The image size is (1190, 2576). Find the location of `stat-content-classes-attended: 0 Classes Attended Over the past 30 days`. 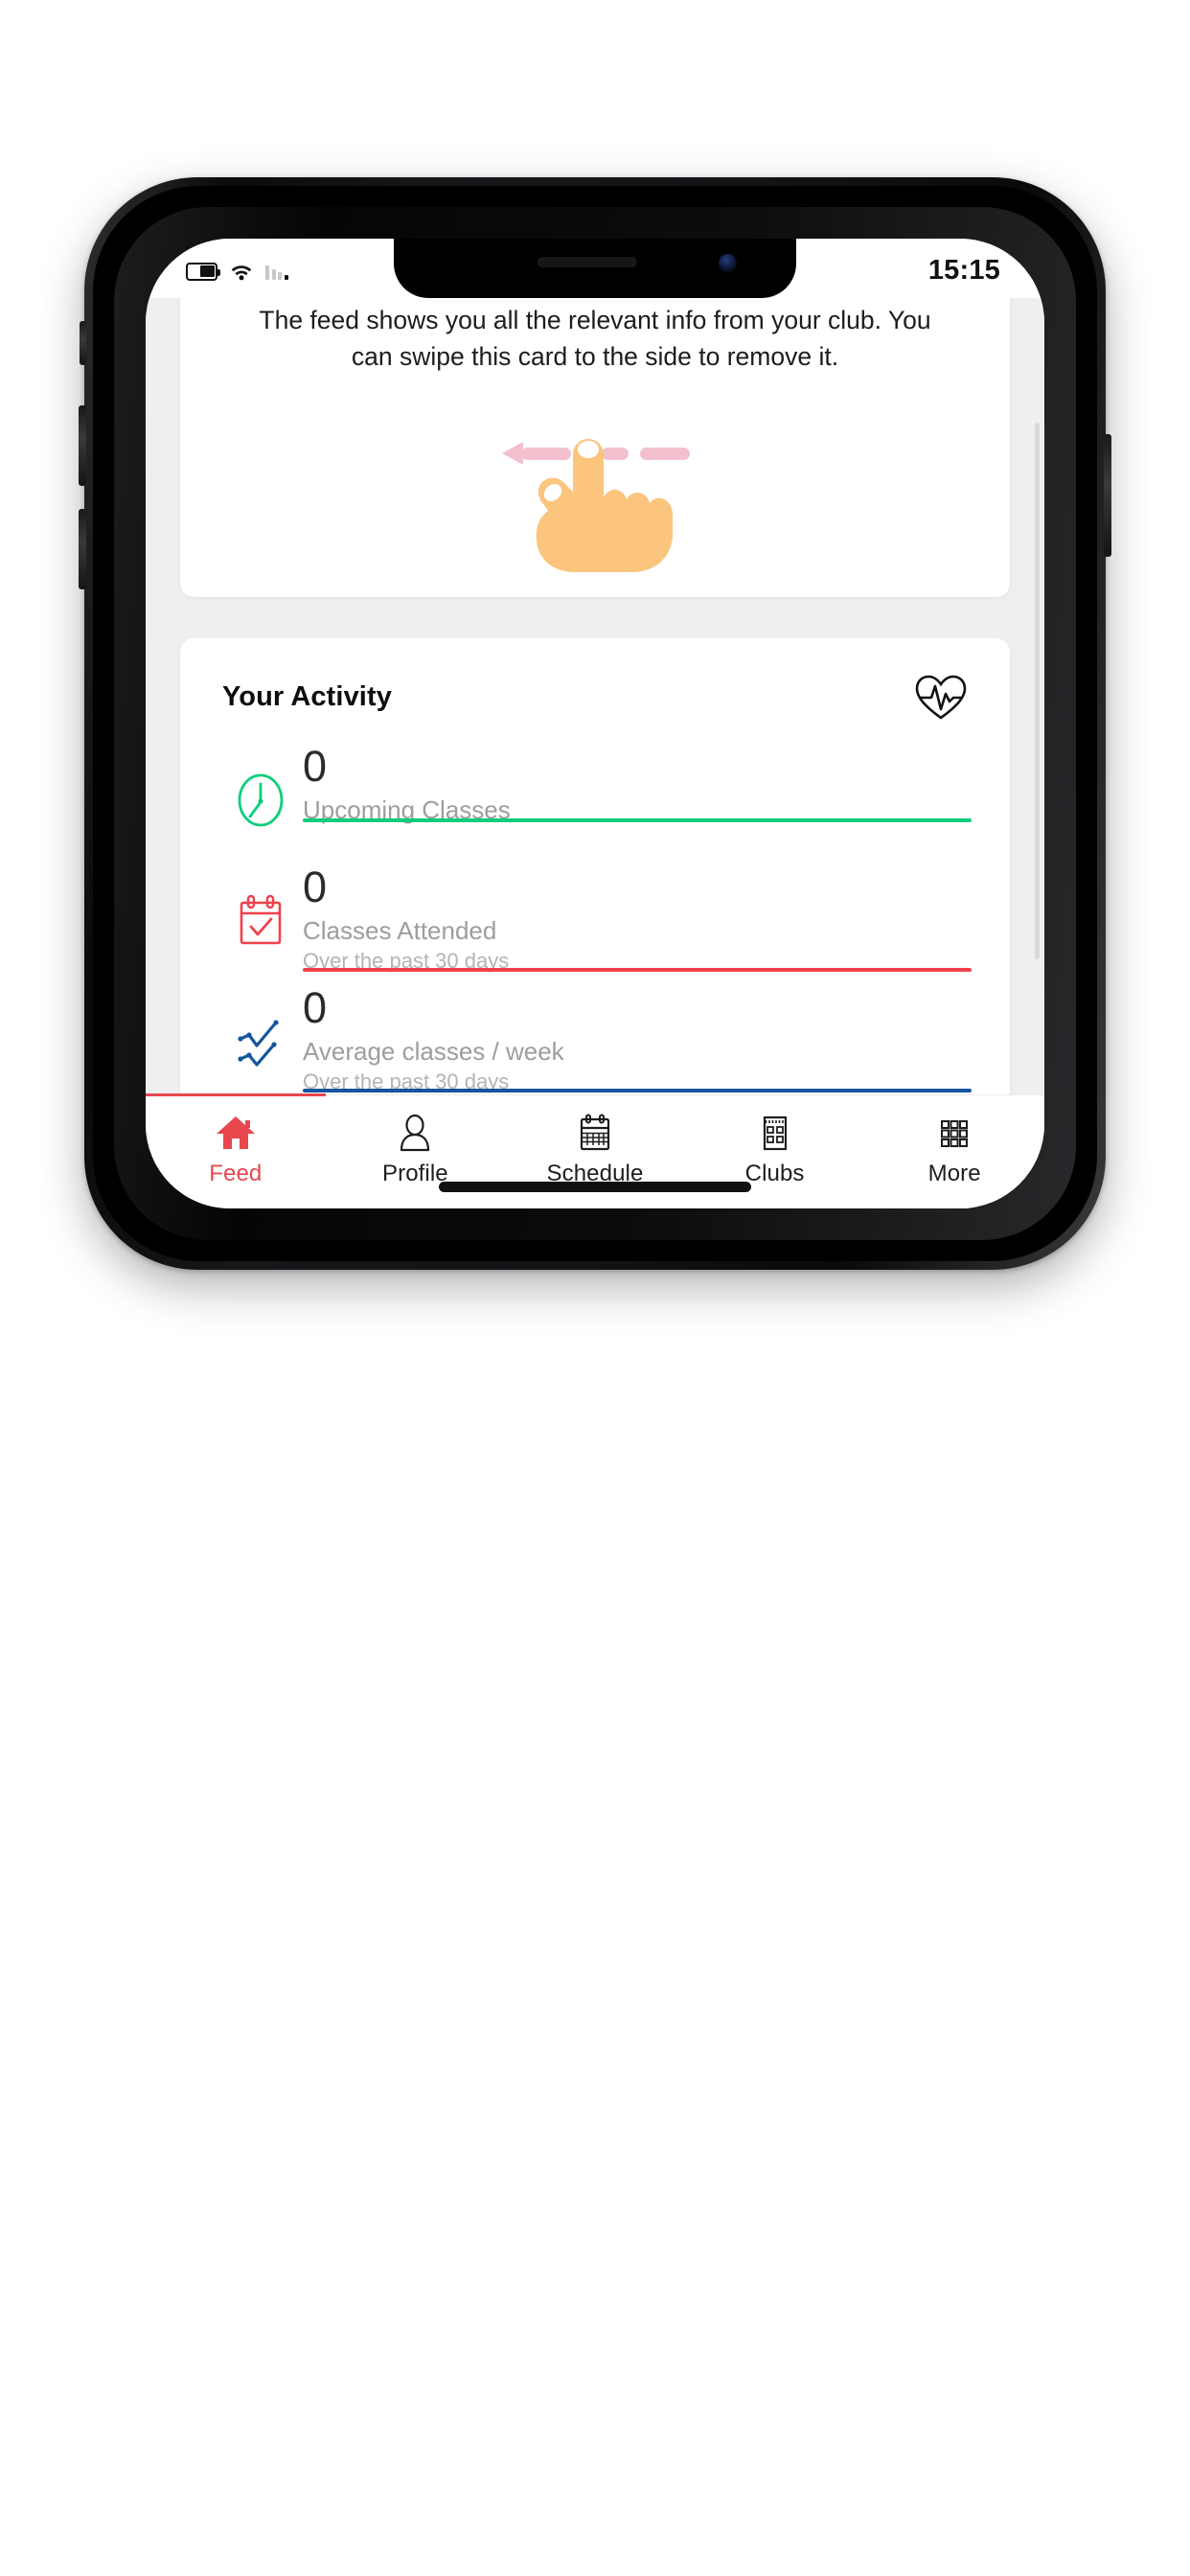

stat-content-classes-attended: 0 Classes Attended Over the past 30 days is located at coordinates (637, 918).